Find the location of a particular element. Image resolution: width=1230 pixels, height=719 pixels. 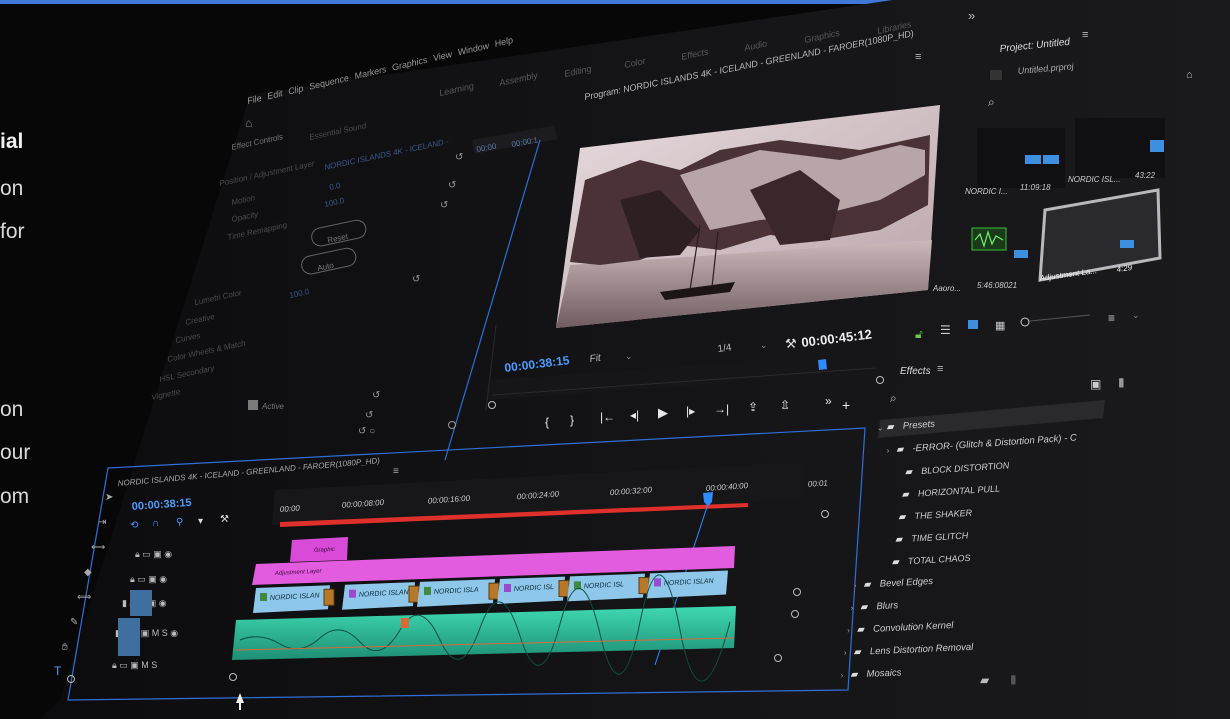

track-target-v1 is located at coordinates (141, 603).